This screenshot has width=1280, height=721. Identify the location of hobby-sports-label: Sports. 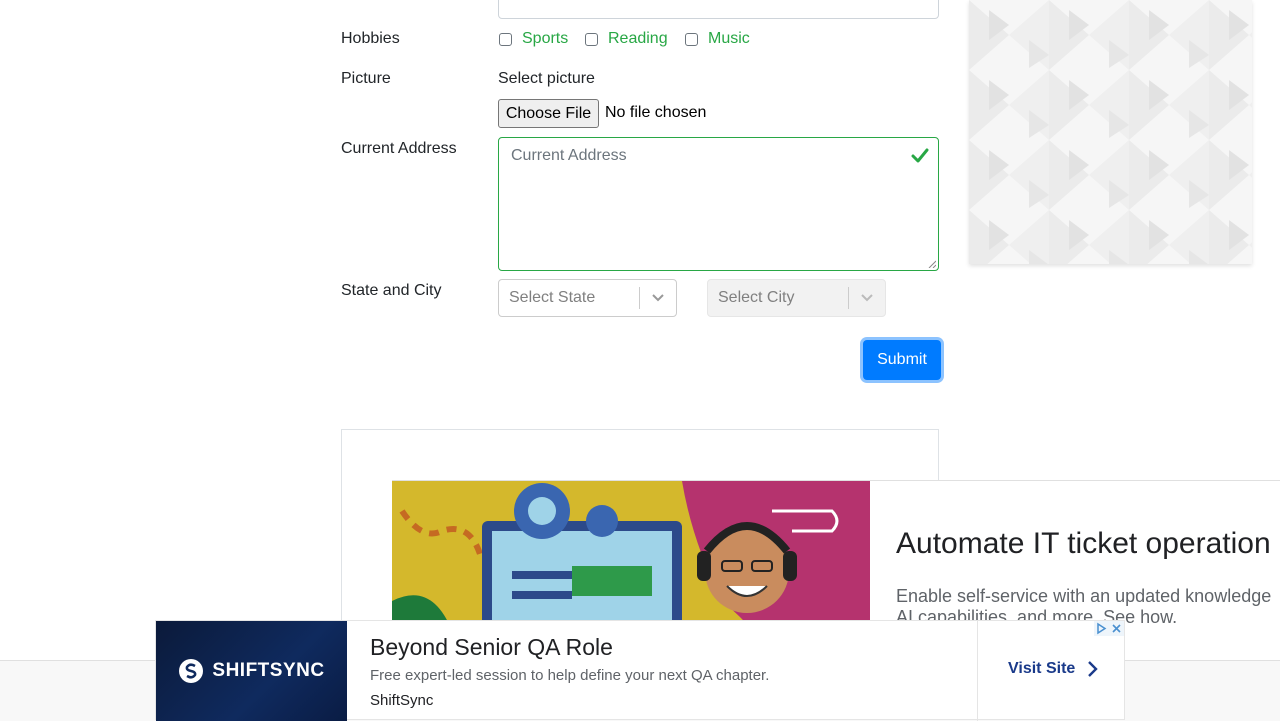
(545, 39).